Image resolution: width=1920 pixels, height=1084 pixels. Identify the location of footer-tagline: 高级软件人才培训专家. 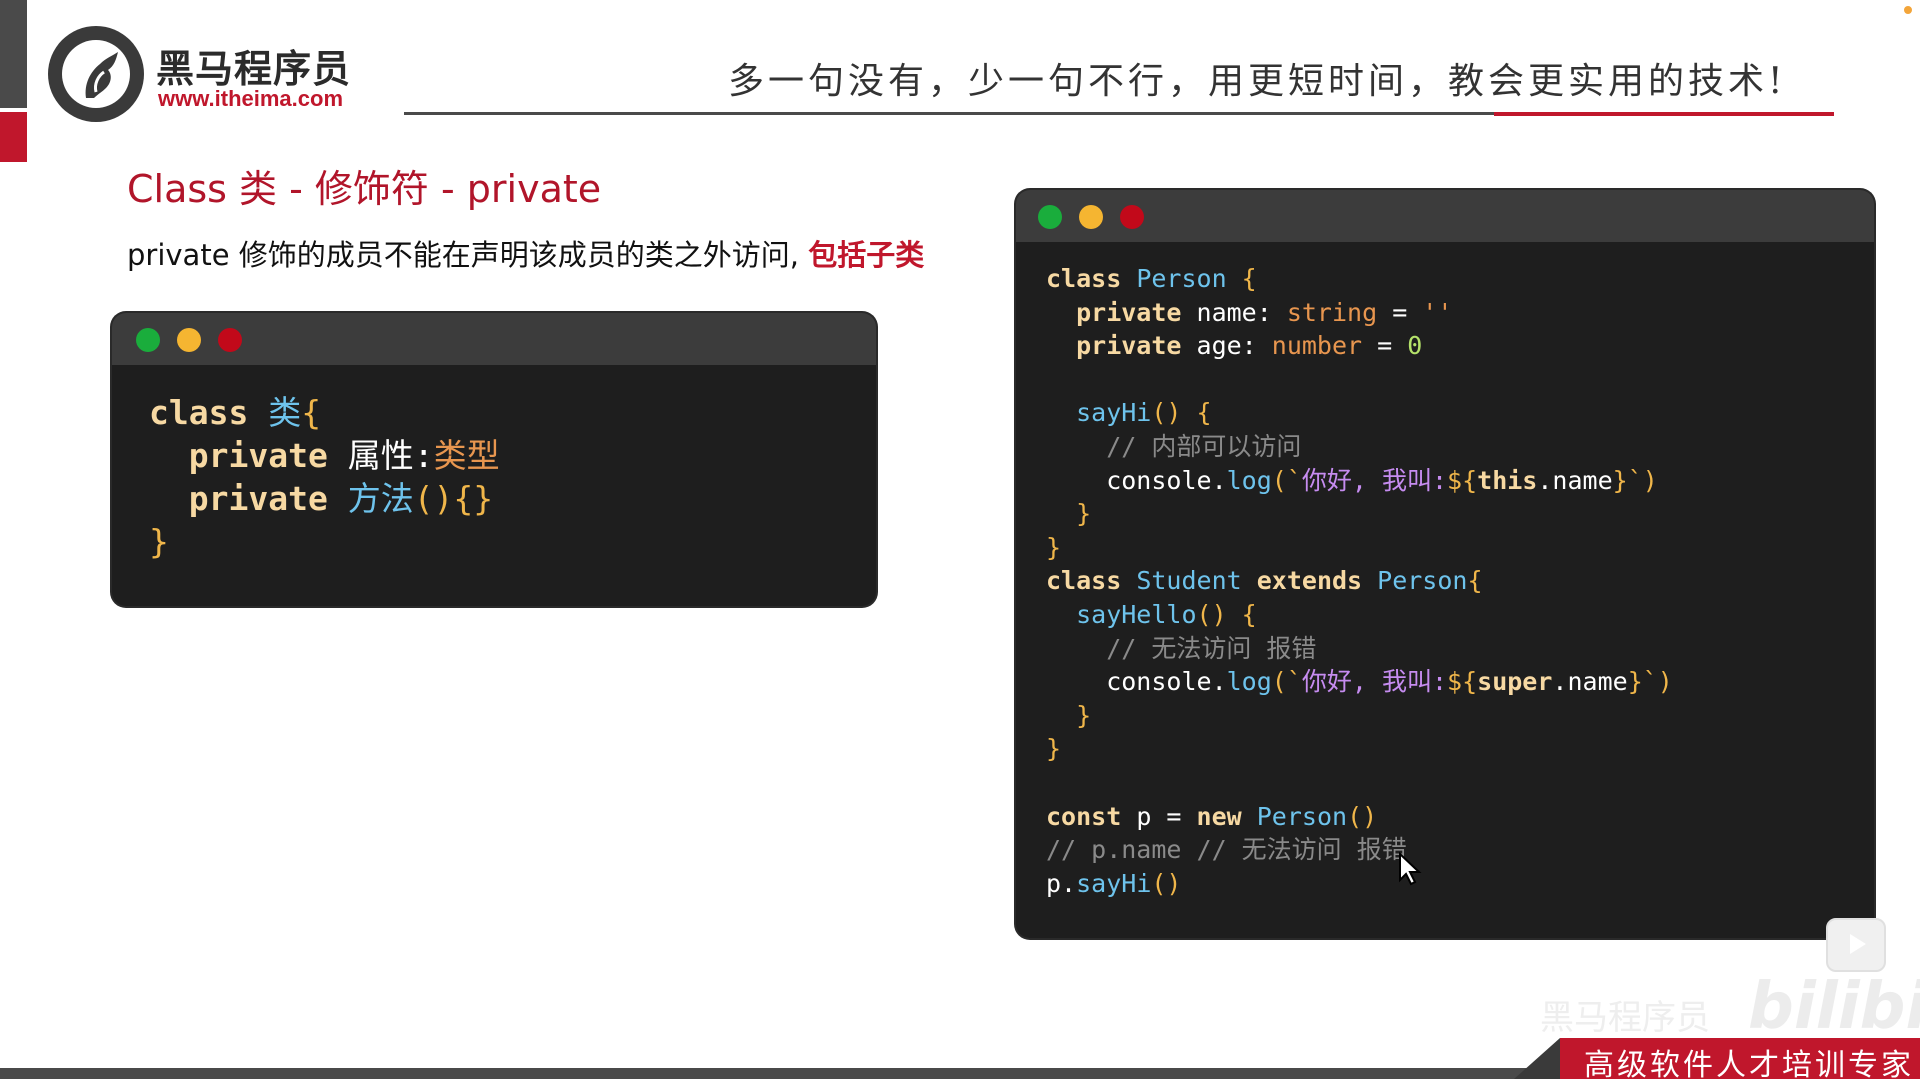
(1749, 1065).